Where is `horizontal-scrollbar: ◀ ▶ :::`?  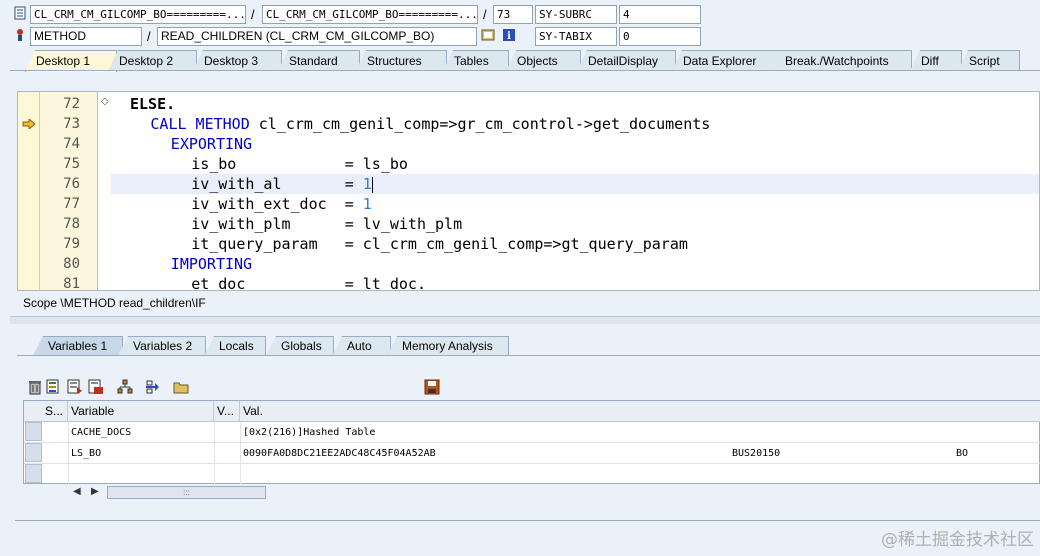 horizontal-scrollbar: ◀ ▶ ::: is located at coordinates (167, 492).